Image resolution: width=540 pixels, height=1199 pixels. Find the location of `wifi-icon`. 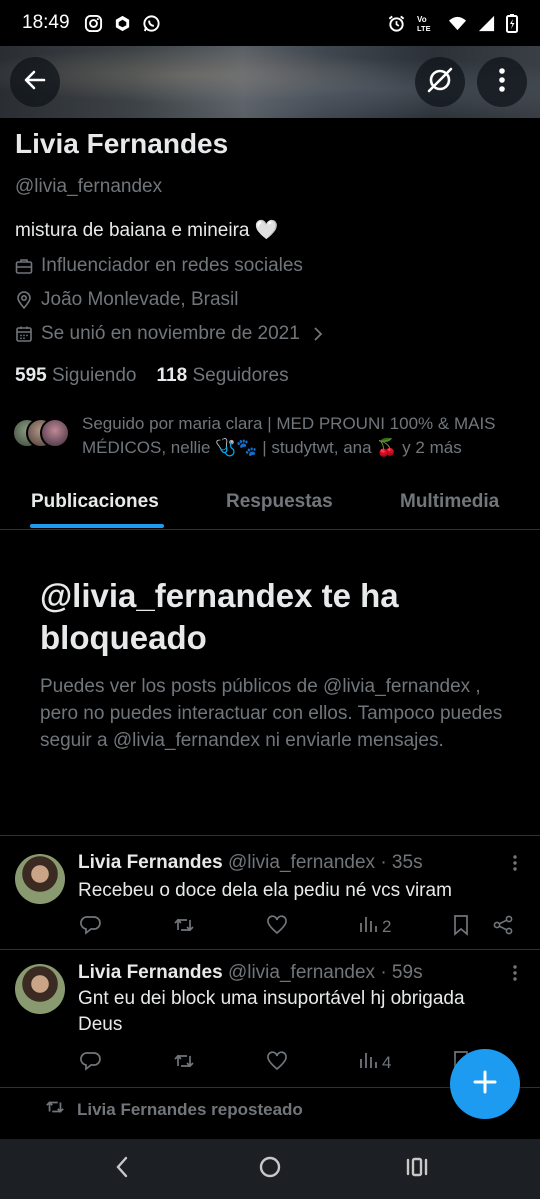

wifi-icon is located at coordinates (457, 23).